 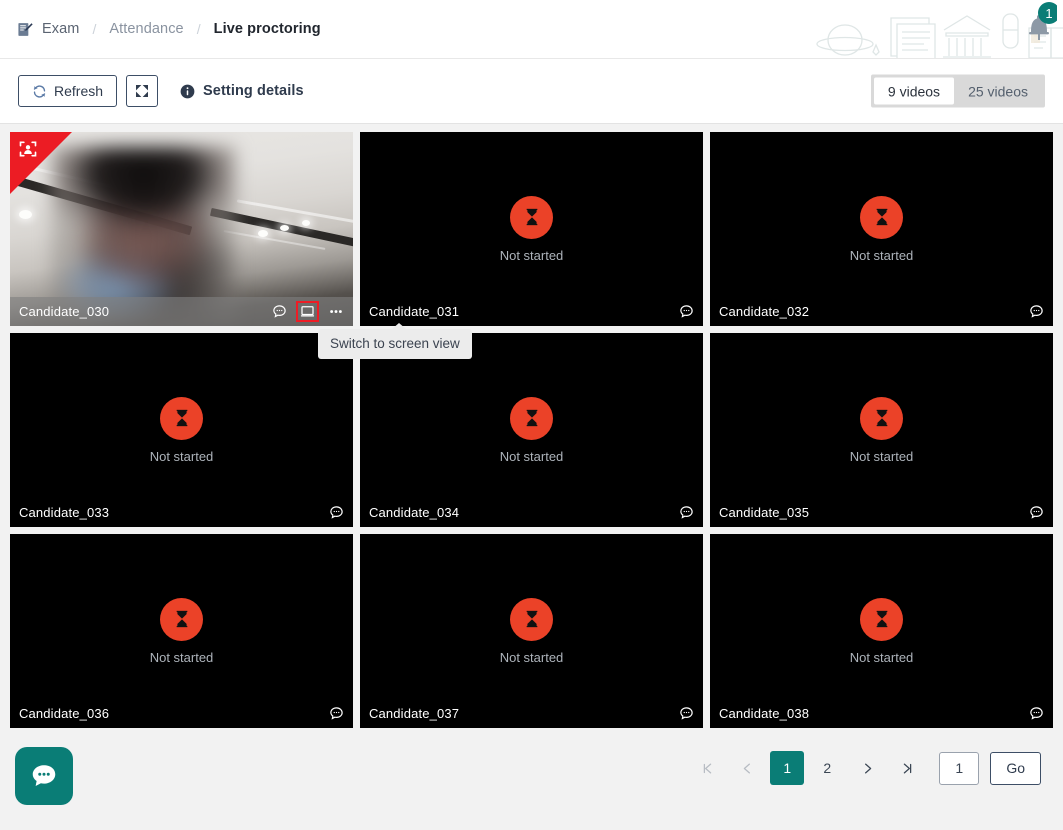 What do you see at coordinates (764, 311) in the screenshot?
I see `tile-candidate-name: Candidate_032` at bounding box center [764, 311].